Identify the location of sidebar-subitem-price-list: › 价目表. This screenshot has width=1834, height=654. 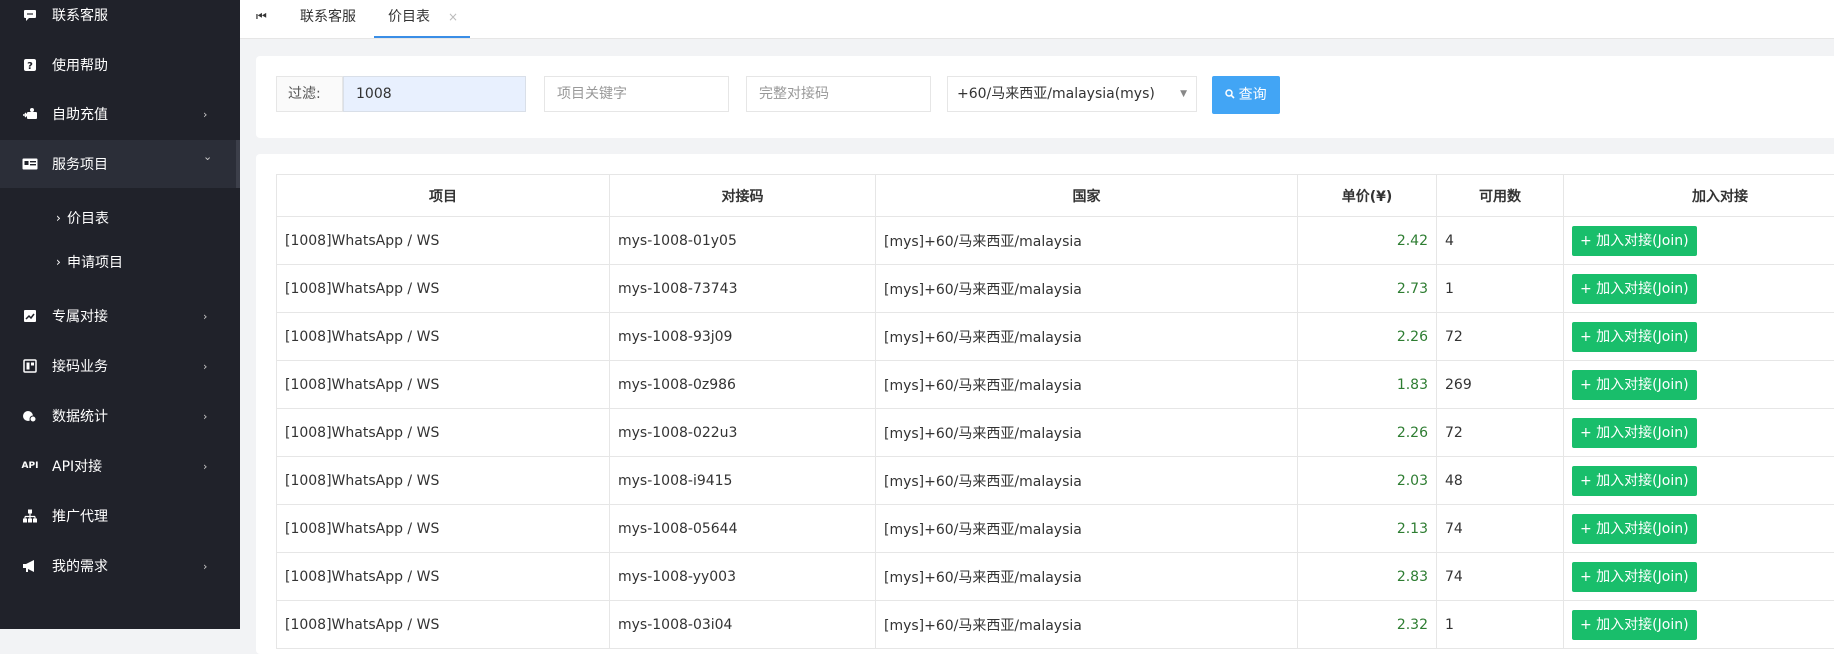
(120, 218).